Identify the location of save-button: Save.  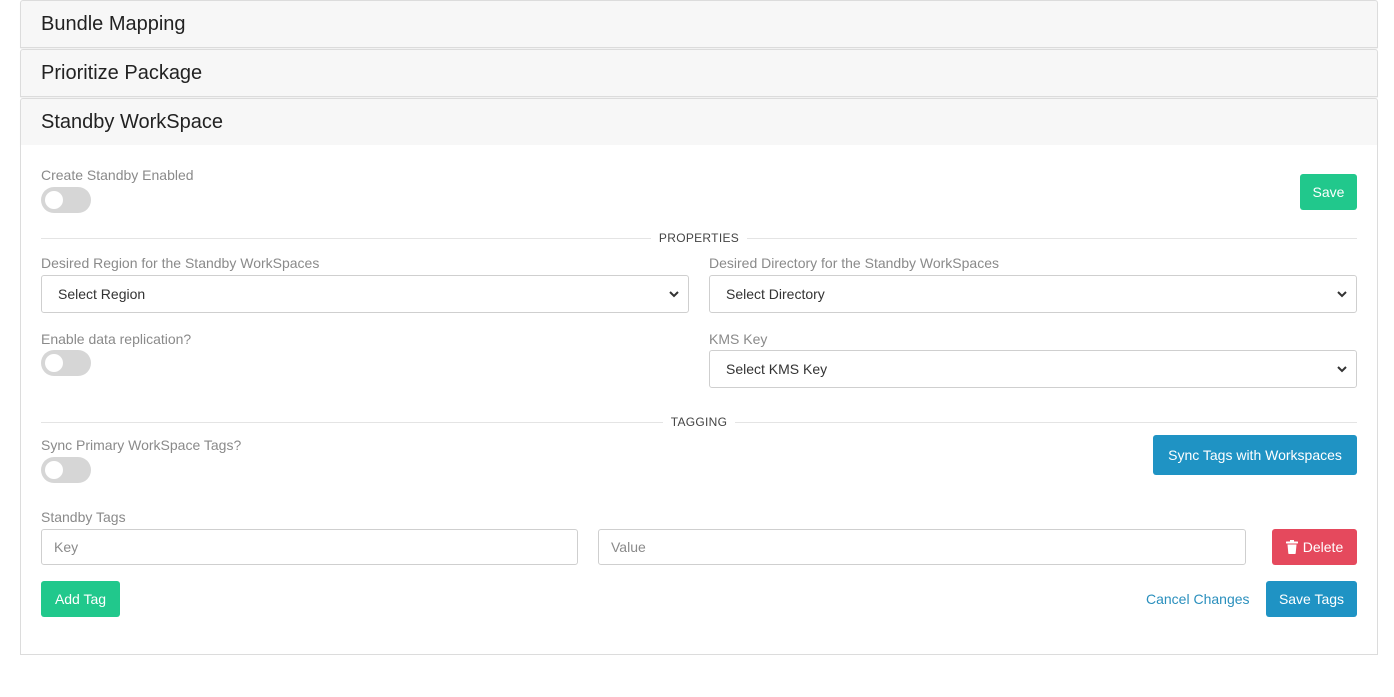
(1328, 192).